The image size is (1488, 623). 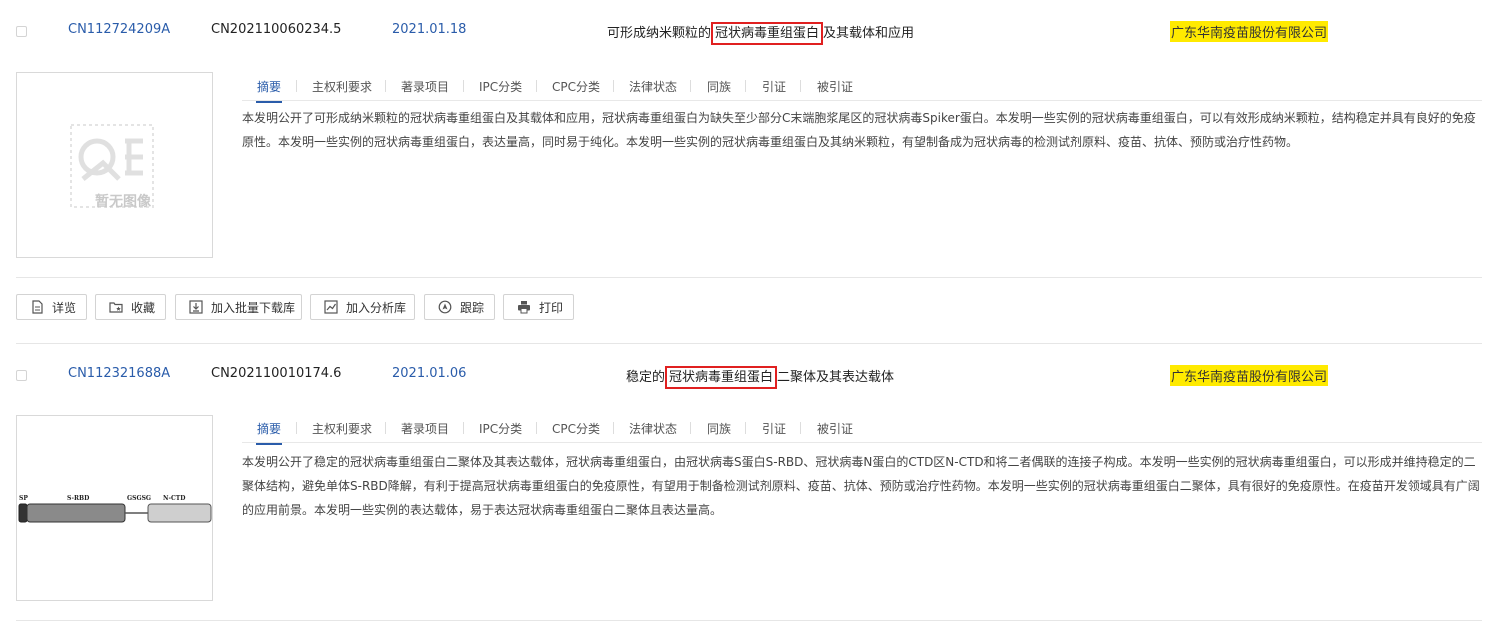 What do you see at coordinates (276, 373) in the screenshot?
I see `application-number: CN202110010174.6` at bounding box center [276, 373].